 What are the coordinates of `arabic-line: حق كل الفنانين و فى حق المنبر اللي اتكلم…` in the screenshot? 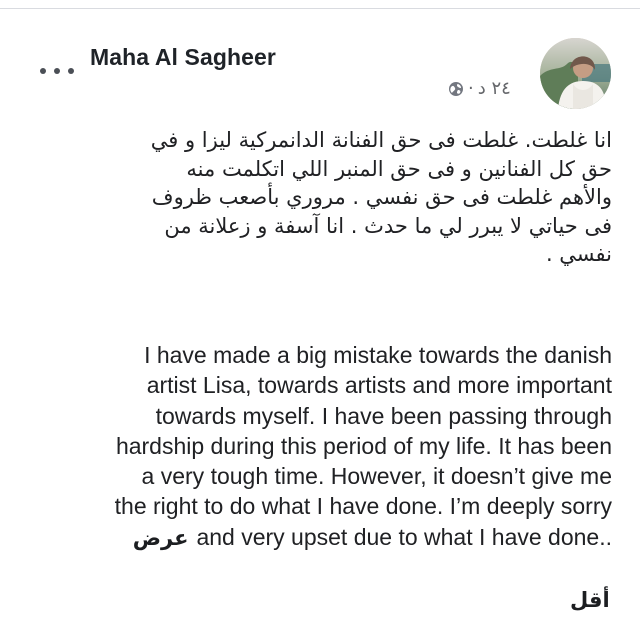 It's located at (399, 168).